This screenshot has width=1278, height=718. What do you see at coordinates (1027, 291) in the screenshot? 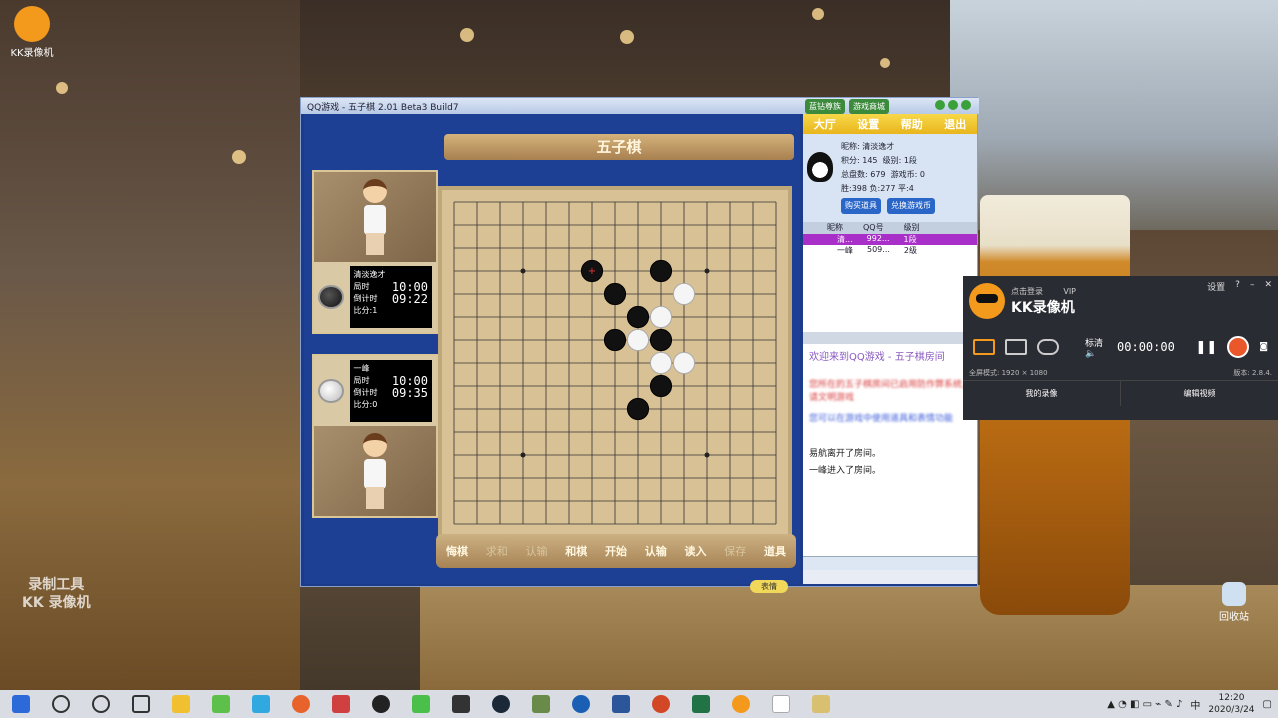
I see `login-link: 点击登录` at bounding box center [1027, 291].